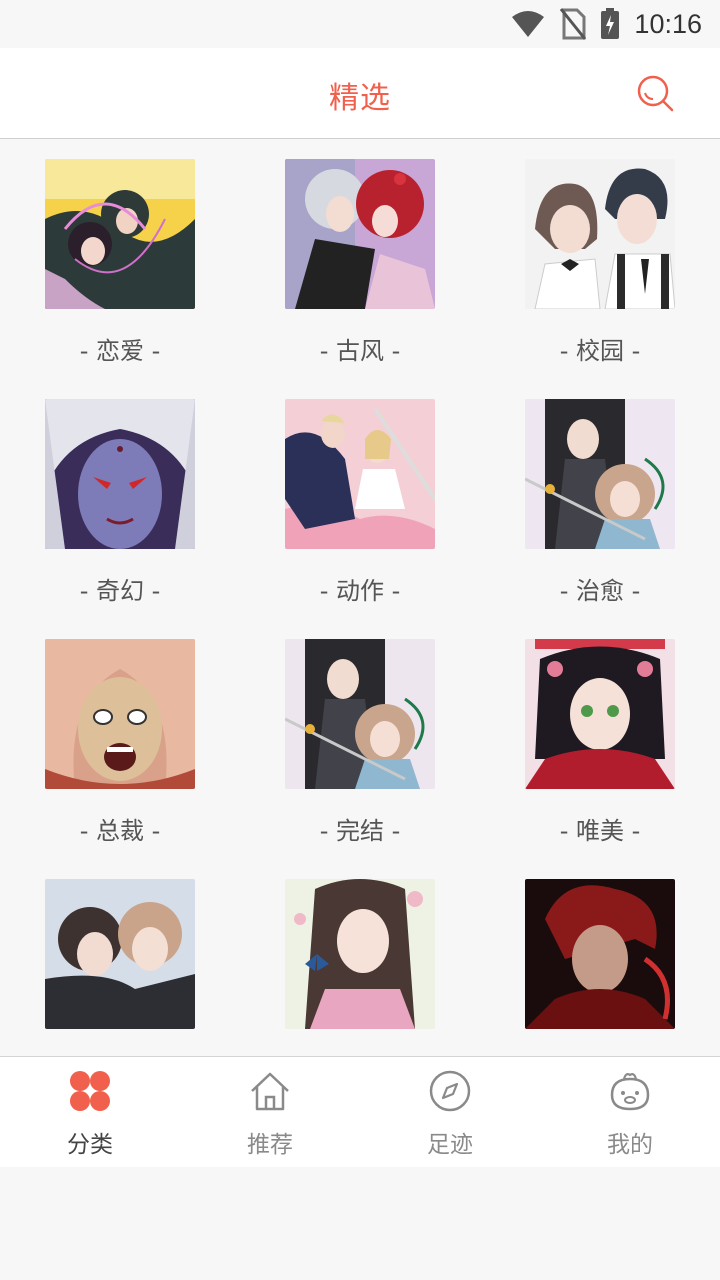  What do you see at coordinates (360, 831) in the screenshot?
I see `category-label: - 完结 -` at bounding box center [360, 831].